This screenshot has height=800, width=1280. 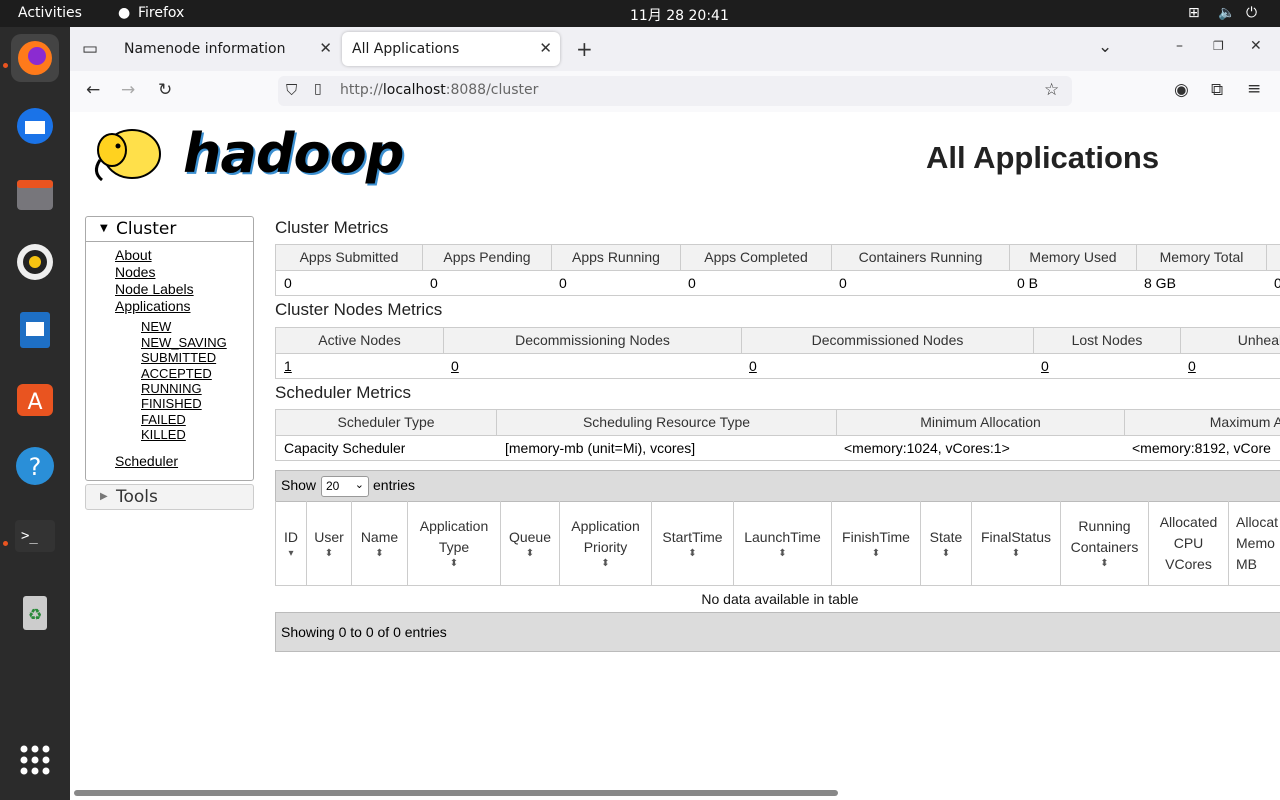 What do you see at coordinates (329, 543) in the screenshot?
I see `column-header-user: User ⬍` at bounding box center [329, 543].